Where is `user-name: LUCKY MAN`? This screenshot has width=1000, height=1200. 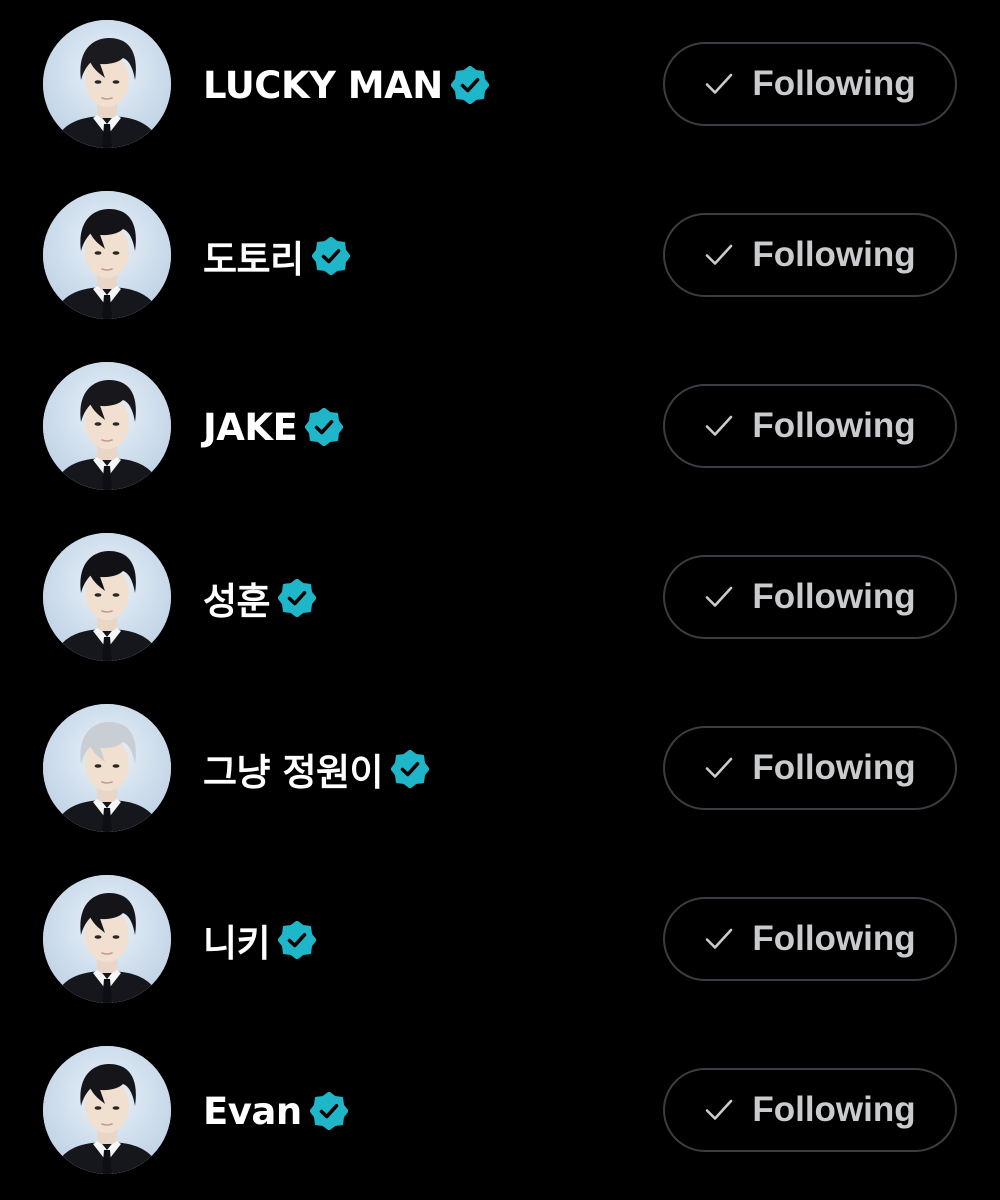 user-name: LUCKY MAN is located at coordinates (323, 85).